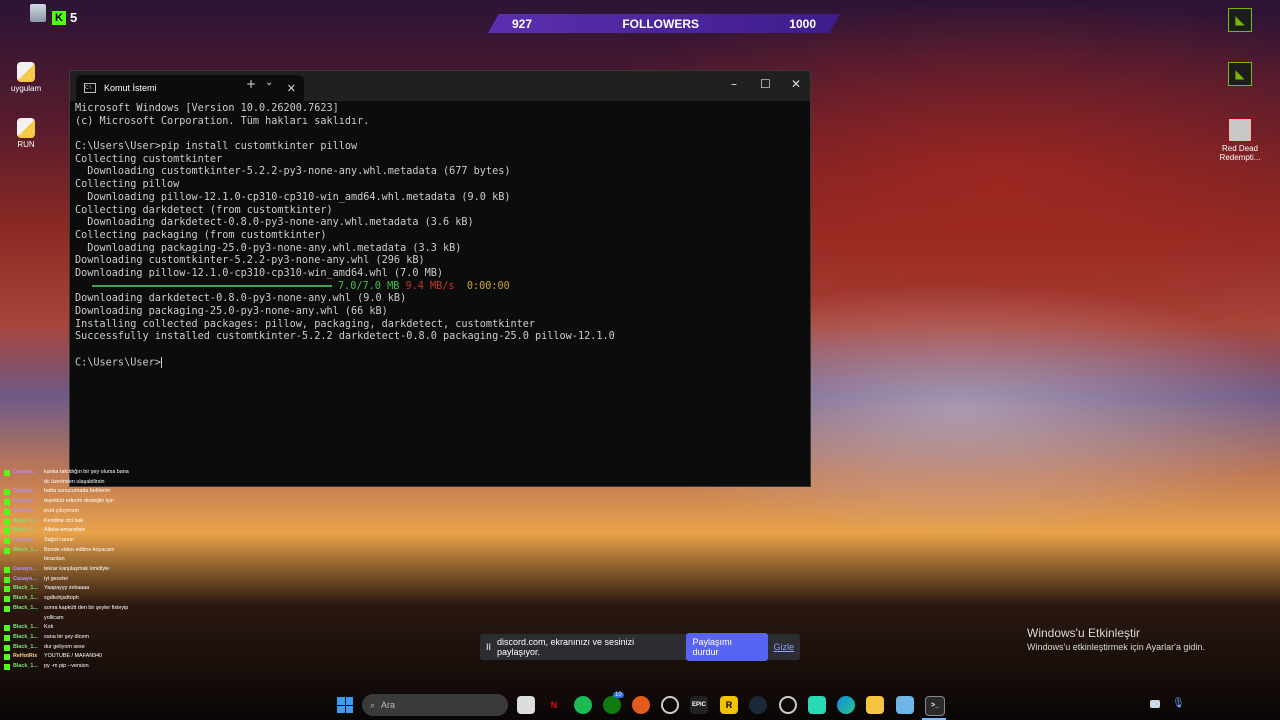 The image size is (1280, 720). Describe the element at coordinates (440, 86) in the screenshot. I see `terminal-titlebar: C:\ Komut İstemi ✕ + ⌄ – ☐ ✕` at that location.